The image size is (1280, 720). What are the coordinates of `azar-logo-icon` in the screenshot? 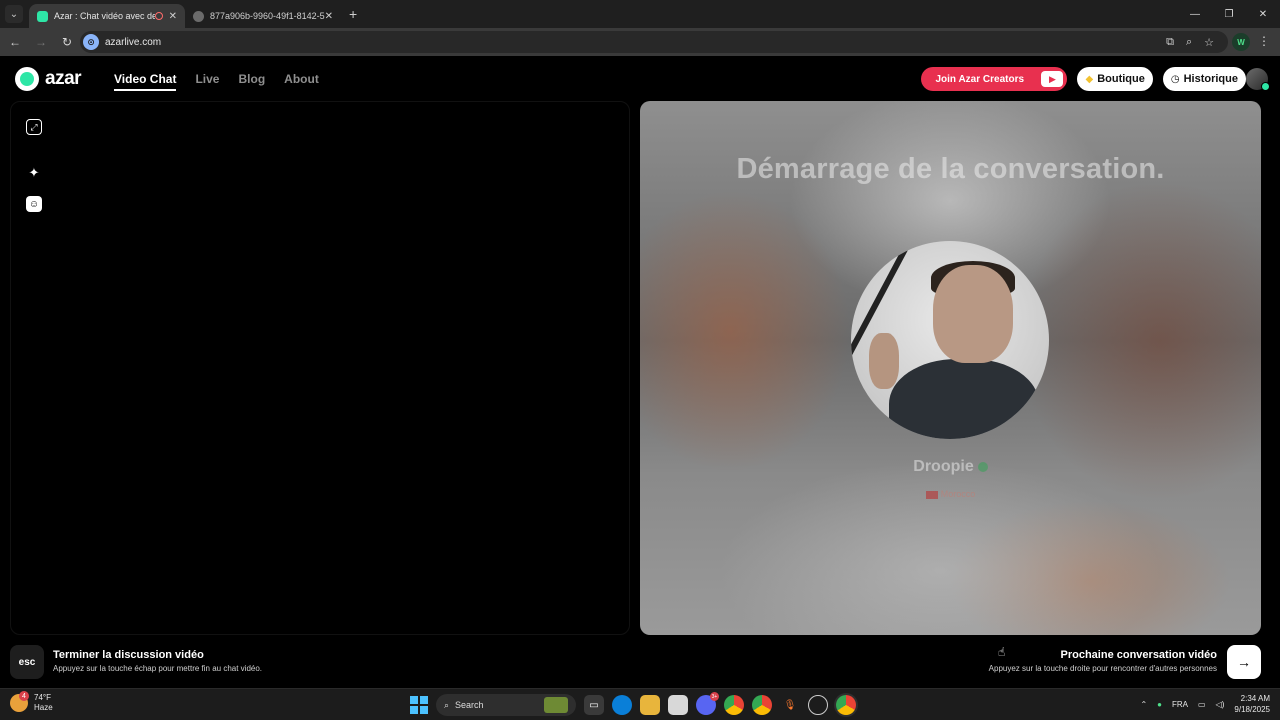 It's located at (27, 79).